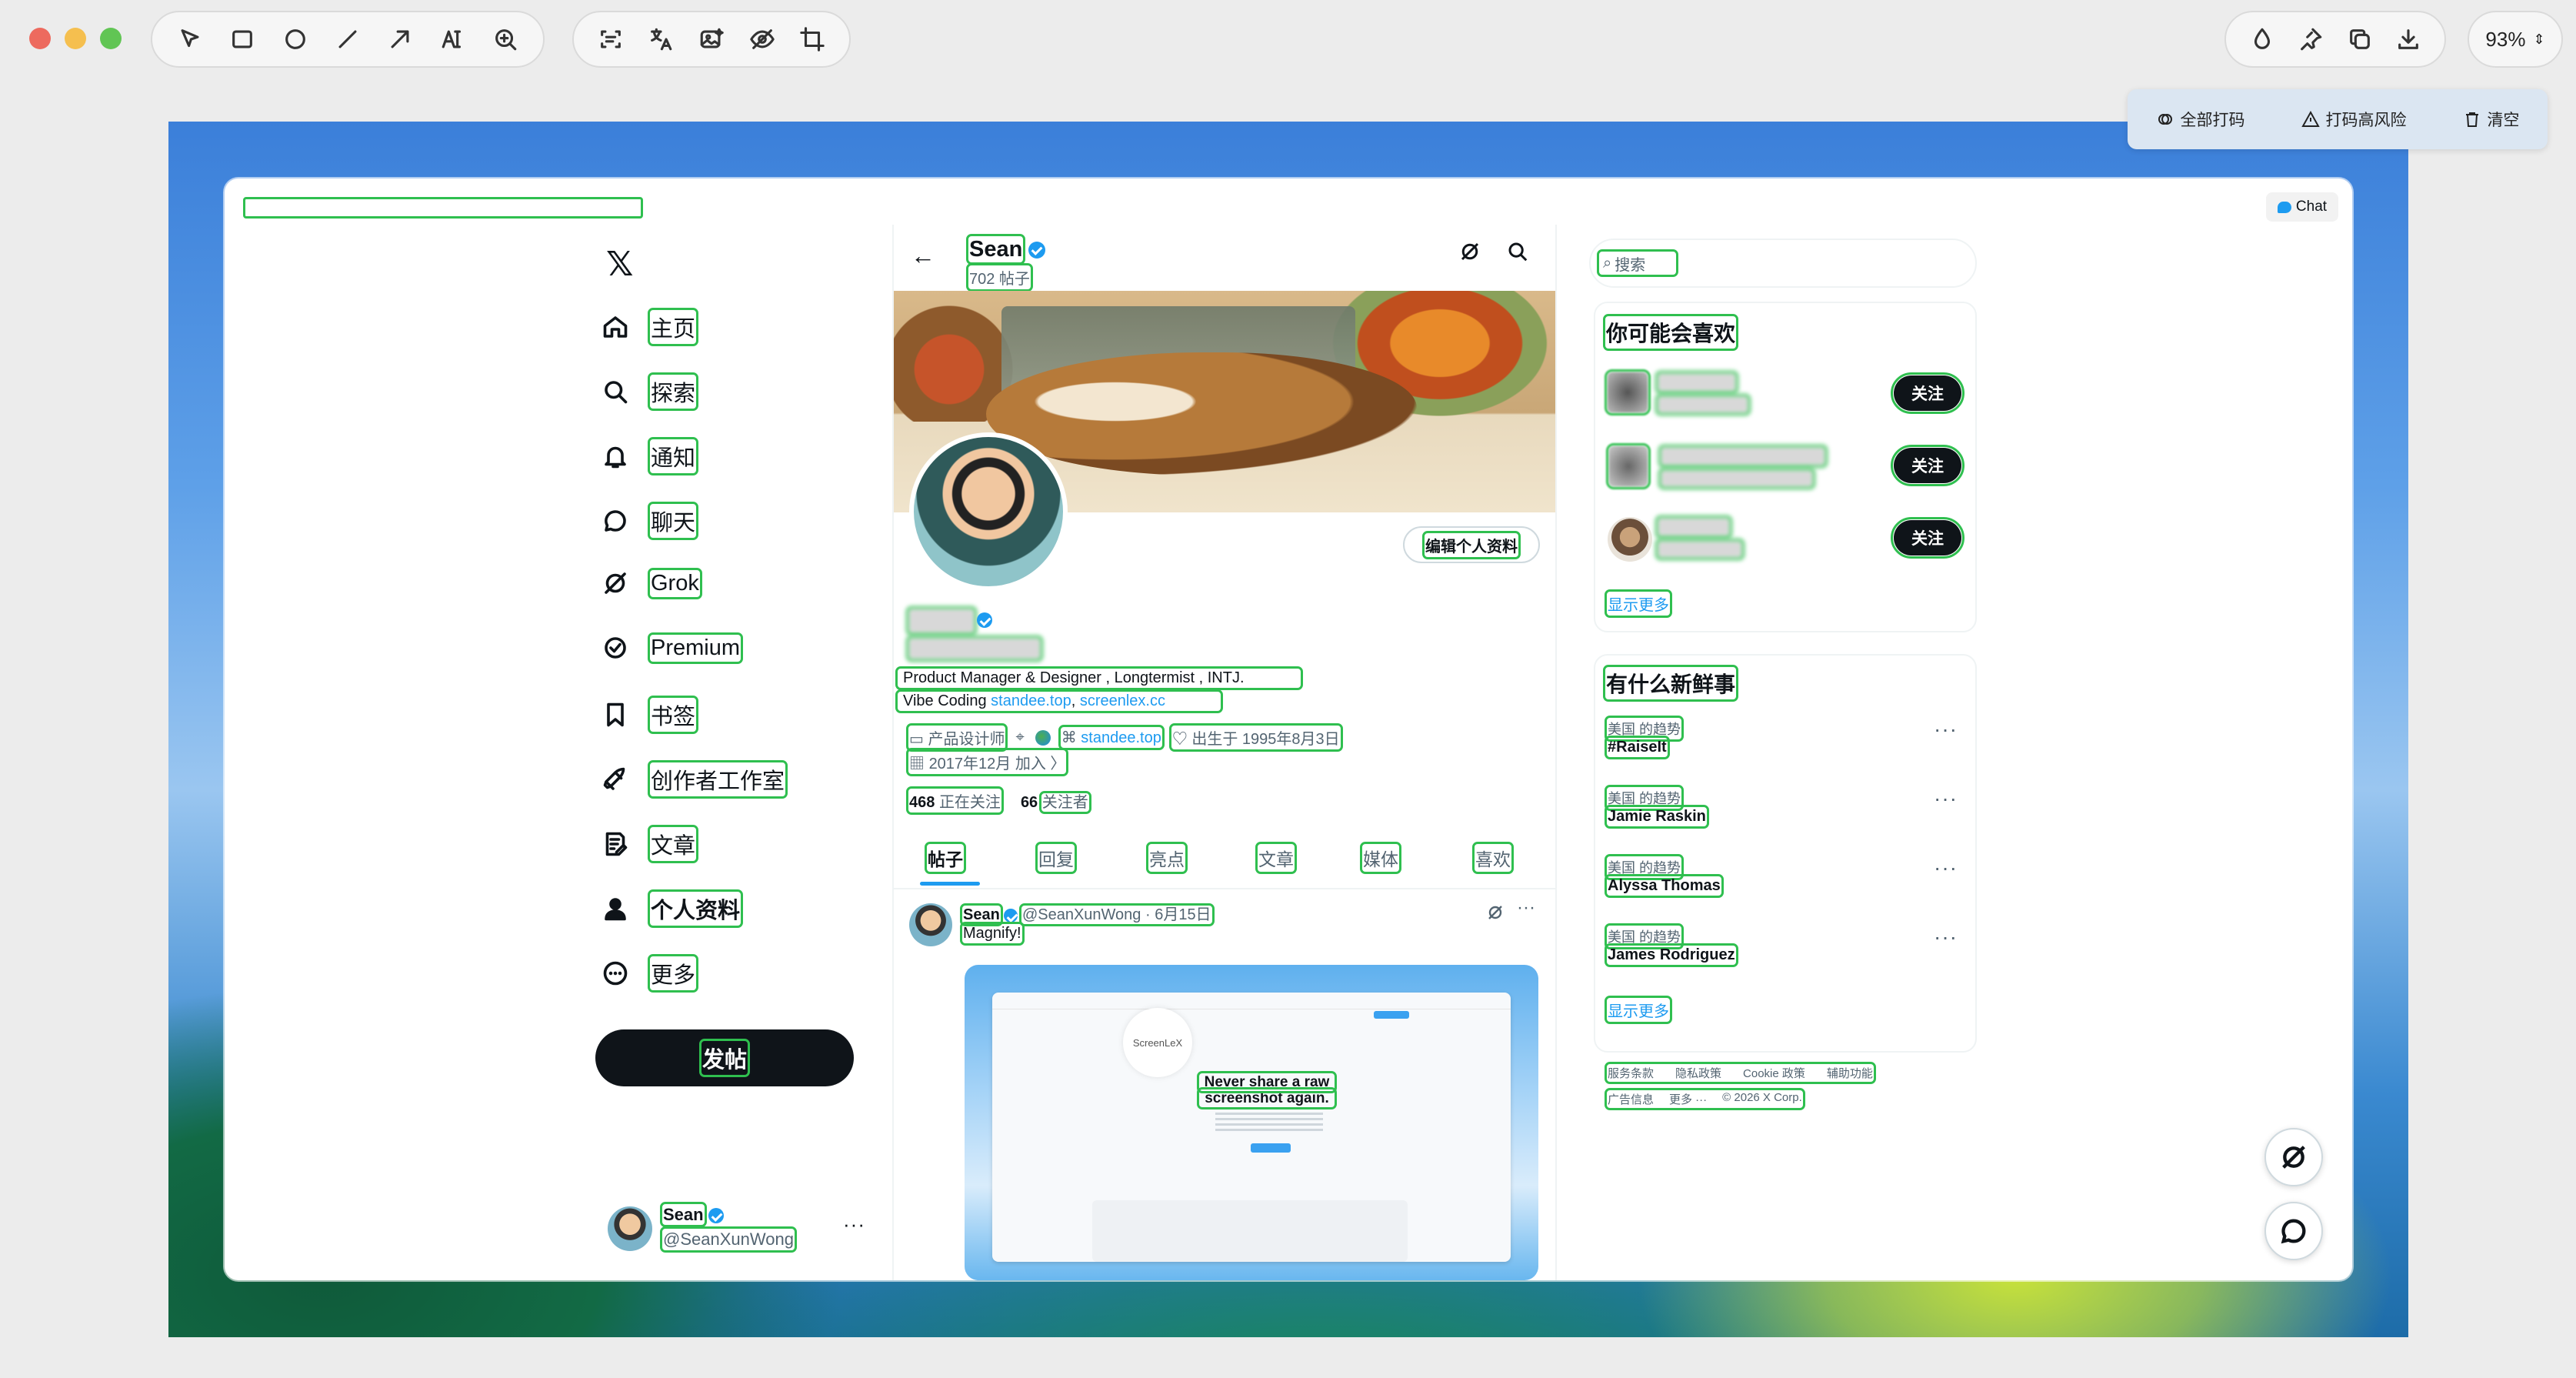 Image resolution: width=2576 pixels, height=1378 pixels. What do you see at coordinates (724, 1057) in the screenshot?
I see `post-button: 发帖` at bounding box center [724, 1057].